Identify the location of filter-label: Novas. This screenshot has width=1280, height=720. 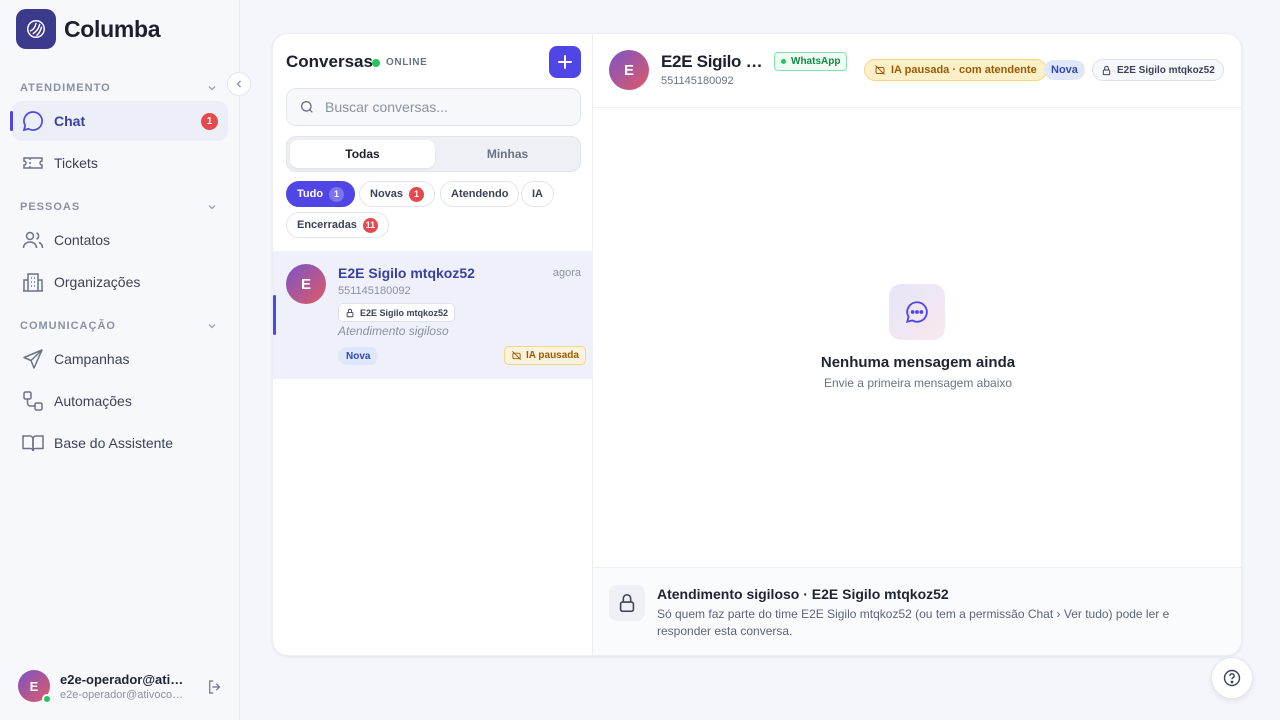
(387, 194).